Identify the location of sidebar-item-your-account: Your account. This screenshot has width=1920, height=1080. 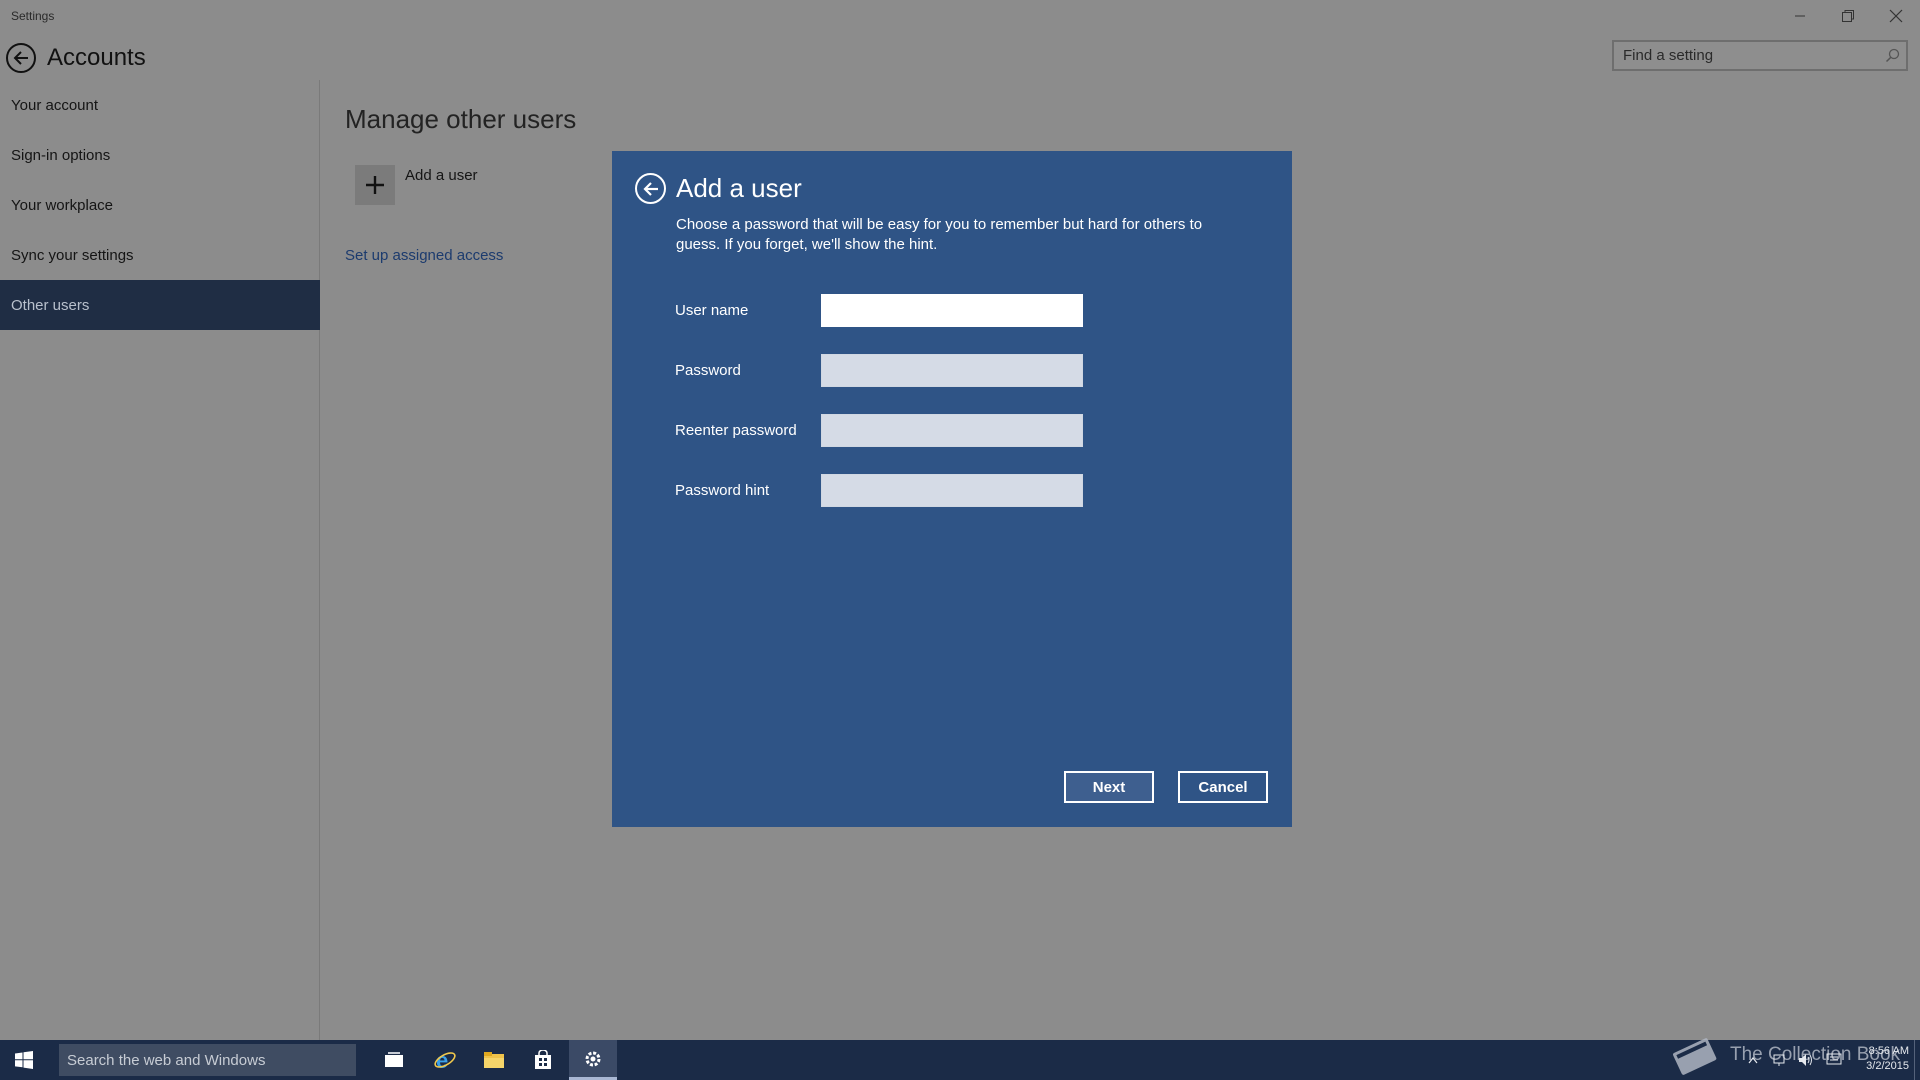
(160, 105).